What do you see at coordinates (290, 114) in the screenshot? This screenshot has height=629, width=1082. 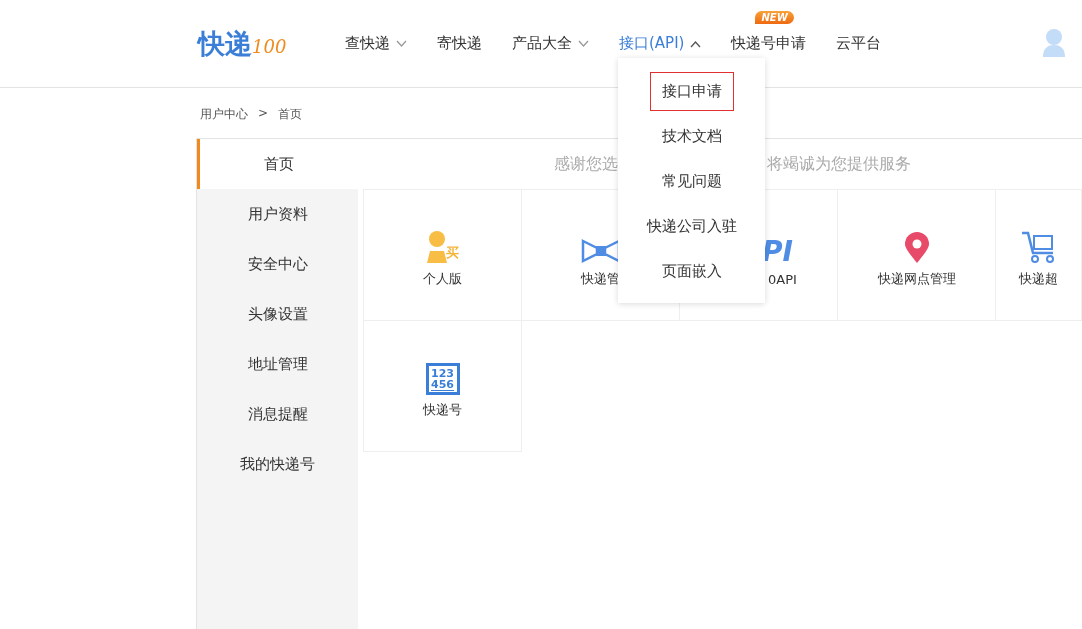 I see `breadcrumb-current: 首页` at bounding box center [290, 114].